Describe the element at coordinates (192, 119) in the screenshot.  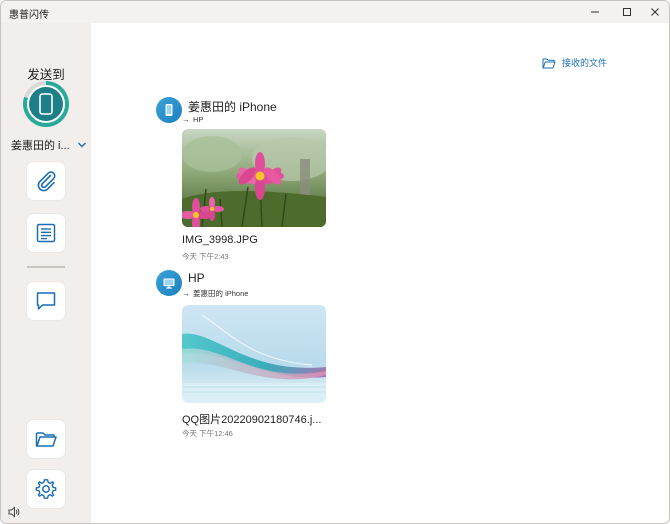
I see `recipient-line: → HP` at that location.